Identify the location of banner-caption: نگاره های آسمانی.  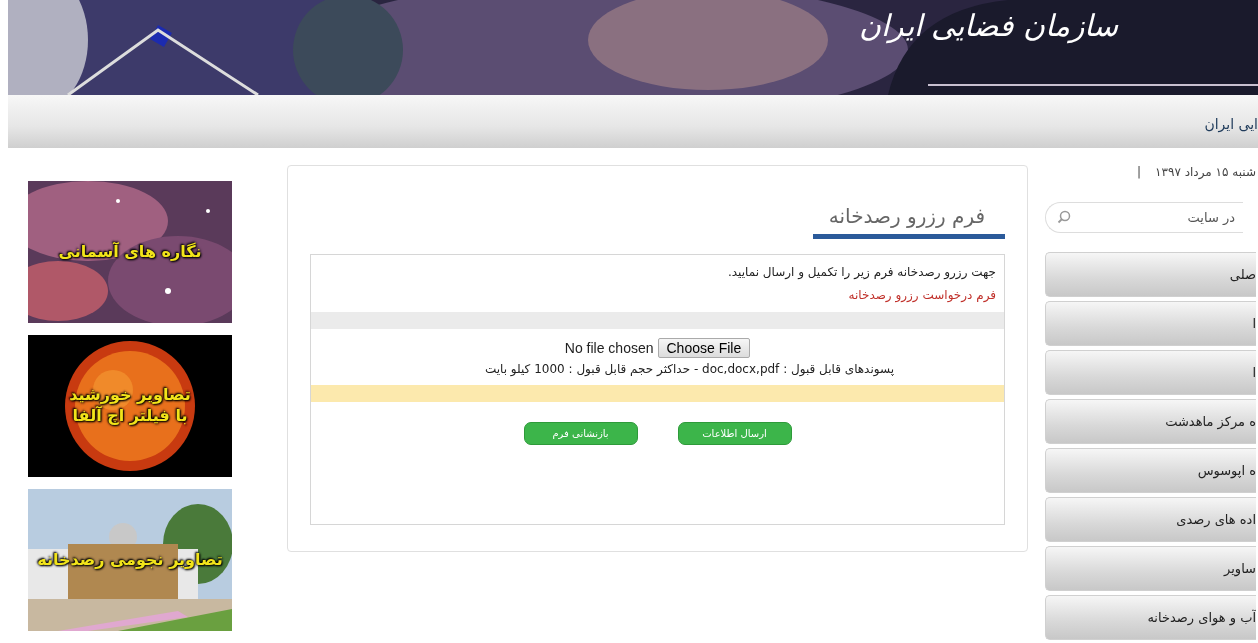
(130, 252).